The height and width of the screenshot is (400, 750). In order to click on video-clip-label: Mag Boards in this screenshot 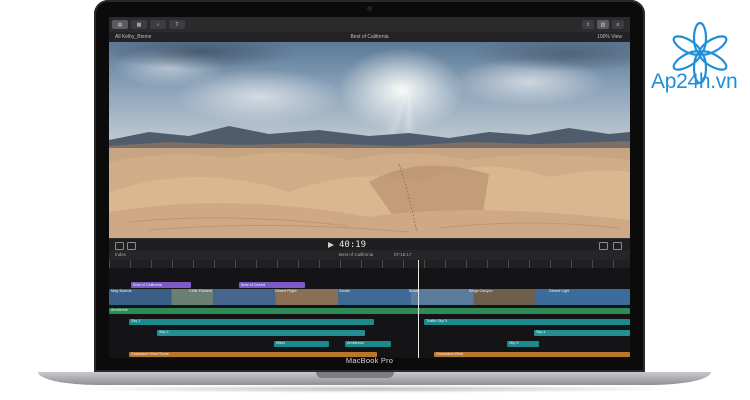, I will do `click(121, 291)`.